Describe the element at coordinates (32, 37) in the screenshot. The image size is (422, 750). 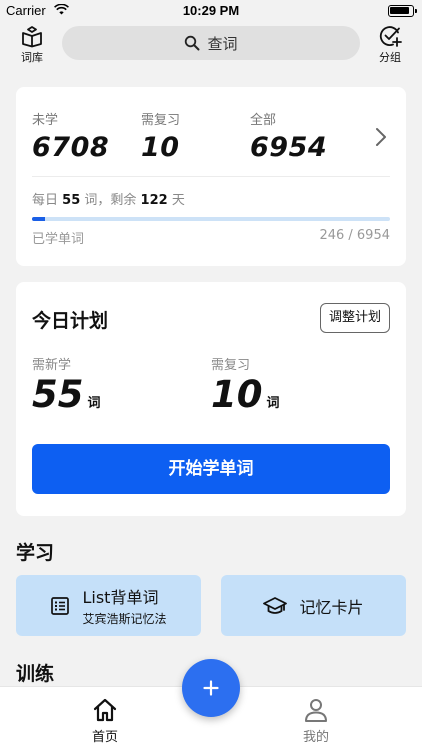
I see `book-icon` at that location.